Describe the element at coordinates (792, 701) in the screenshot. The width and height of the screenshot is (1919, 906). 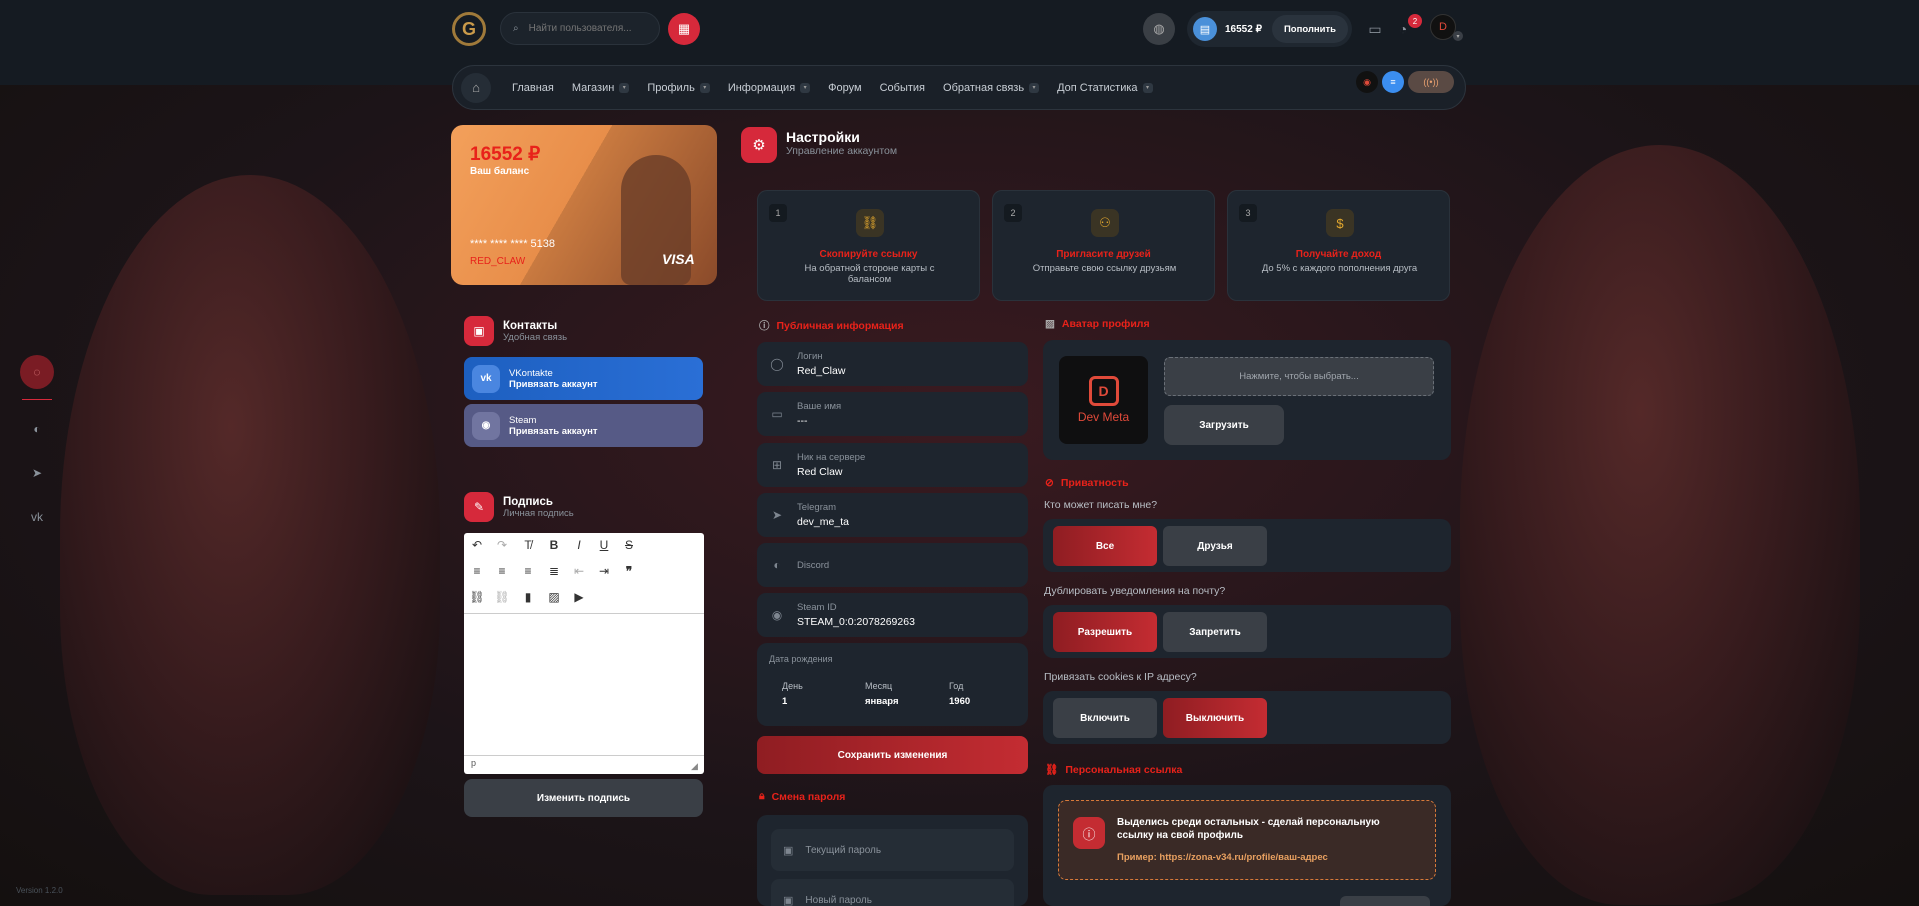
I see `birth-day: 1` at that location.